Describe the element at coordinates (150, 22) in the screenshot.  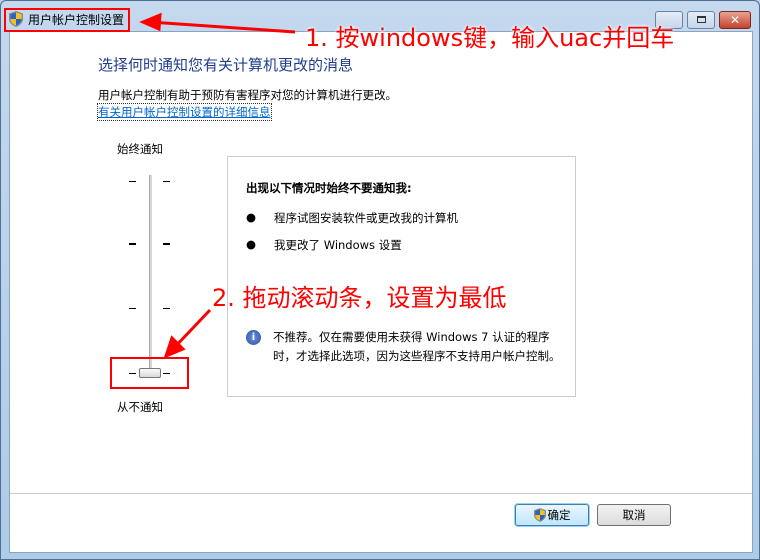
I see `arrow-head-icon` at that location.